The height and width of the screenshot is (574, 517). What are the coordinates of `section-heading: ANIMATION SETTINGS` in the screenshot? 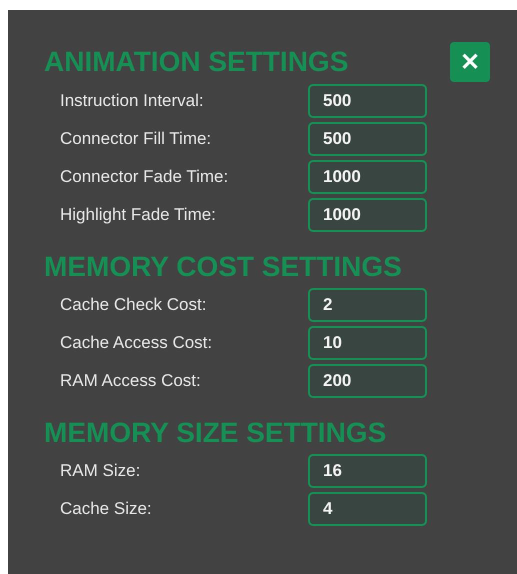 It's located at (196, 62).